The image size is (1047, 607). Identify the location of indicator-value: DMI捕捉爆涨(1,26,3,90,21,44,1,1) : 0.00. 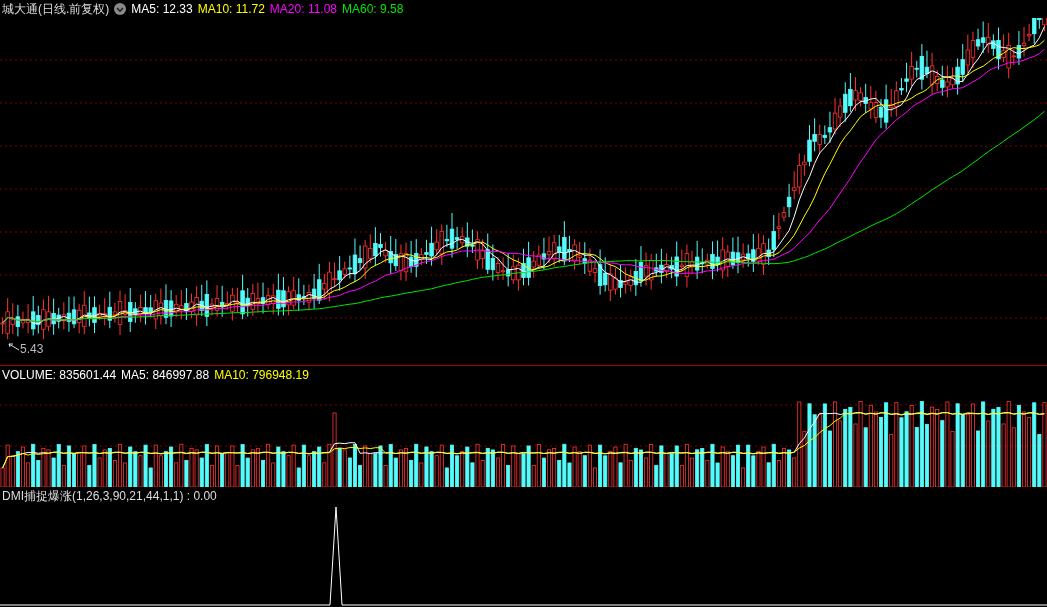
(109, 496).